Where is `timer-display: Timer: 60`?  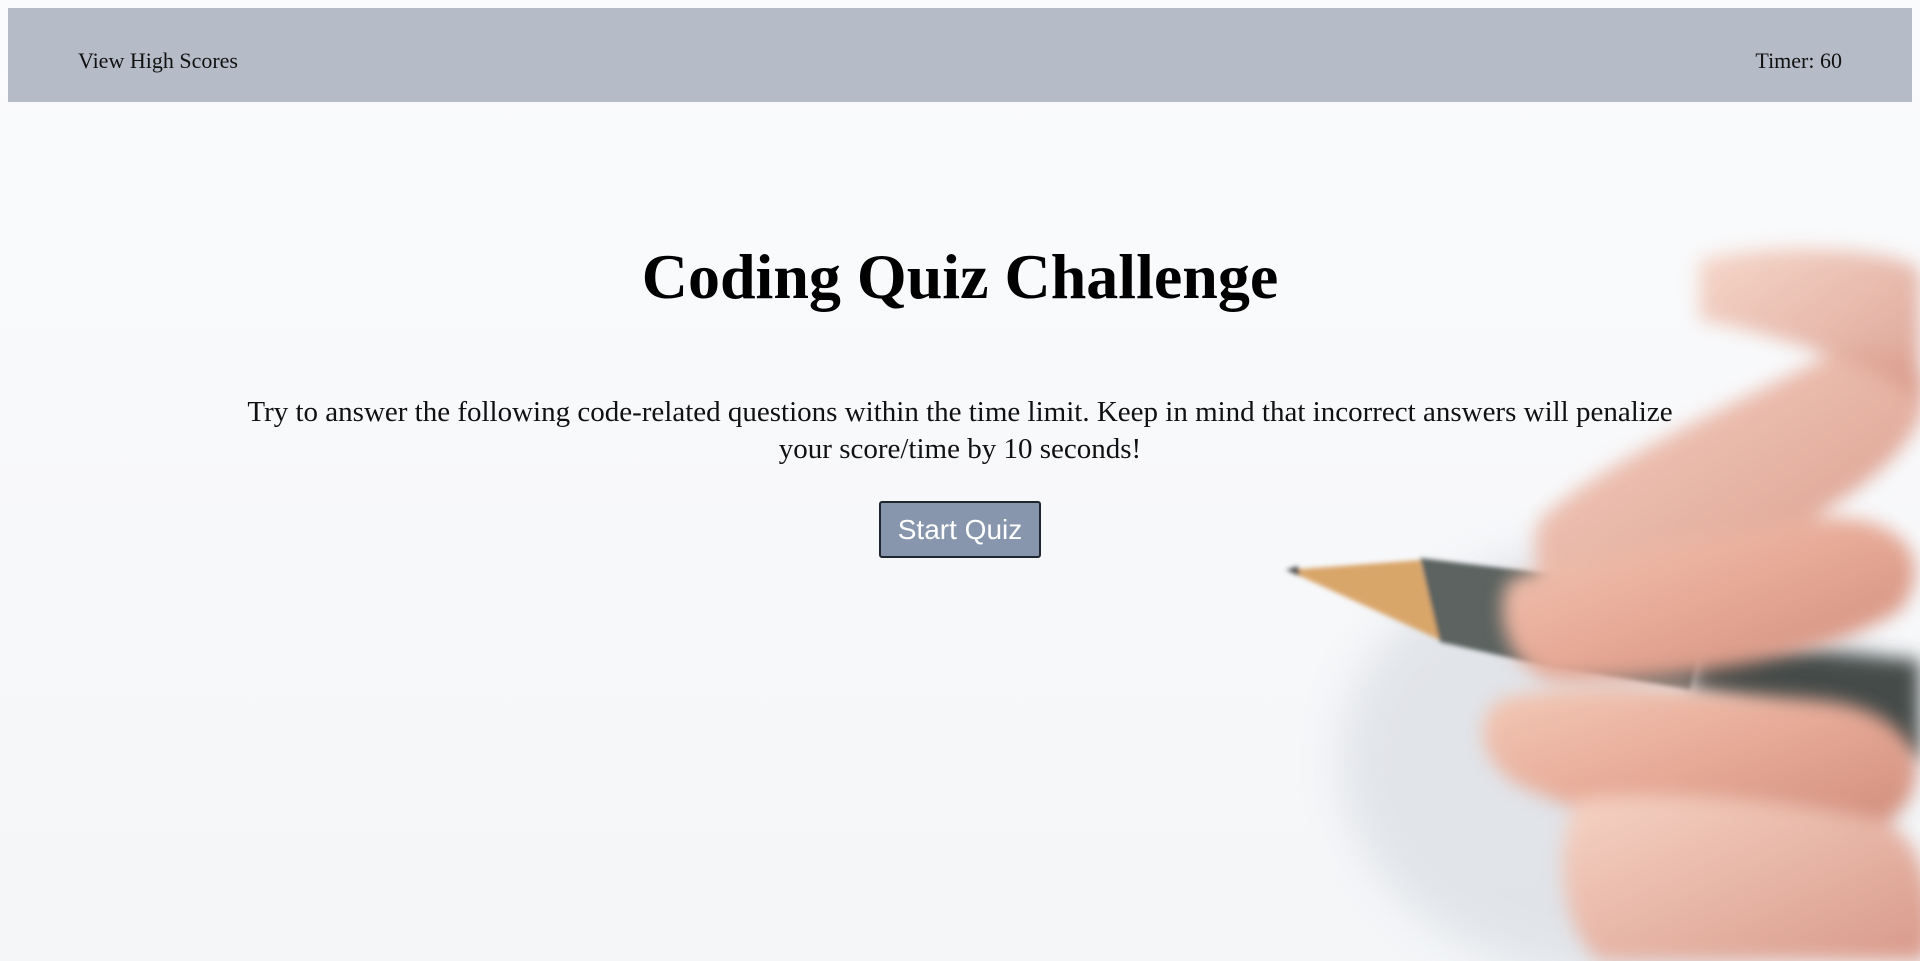
timer-display: Timer: 60 is located at coordinates (1798, 60).